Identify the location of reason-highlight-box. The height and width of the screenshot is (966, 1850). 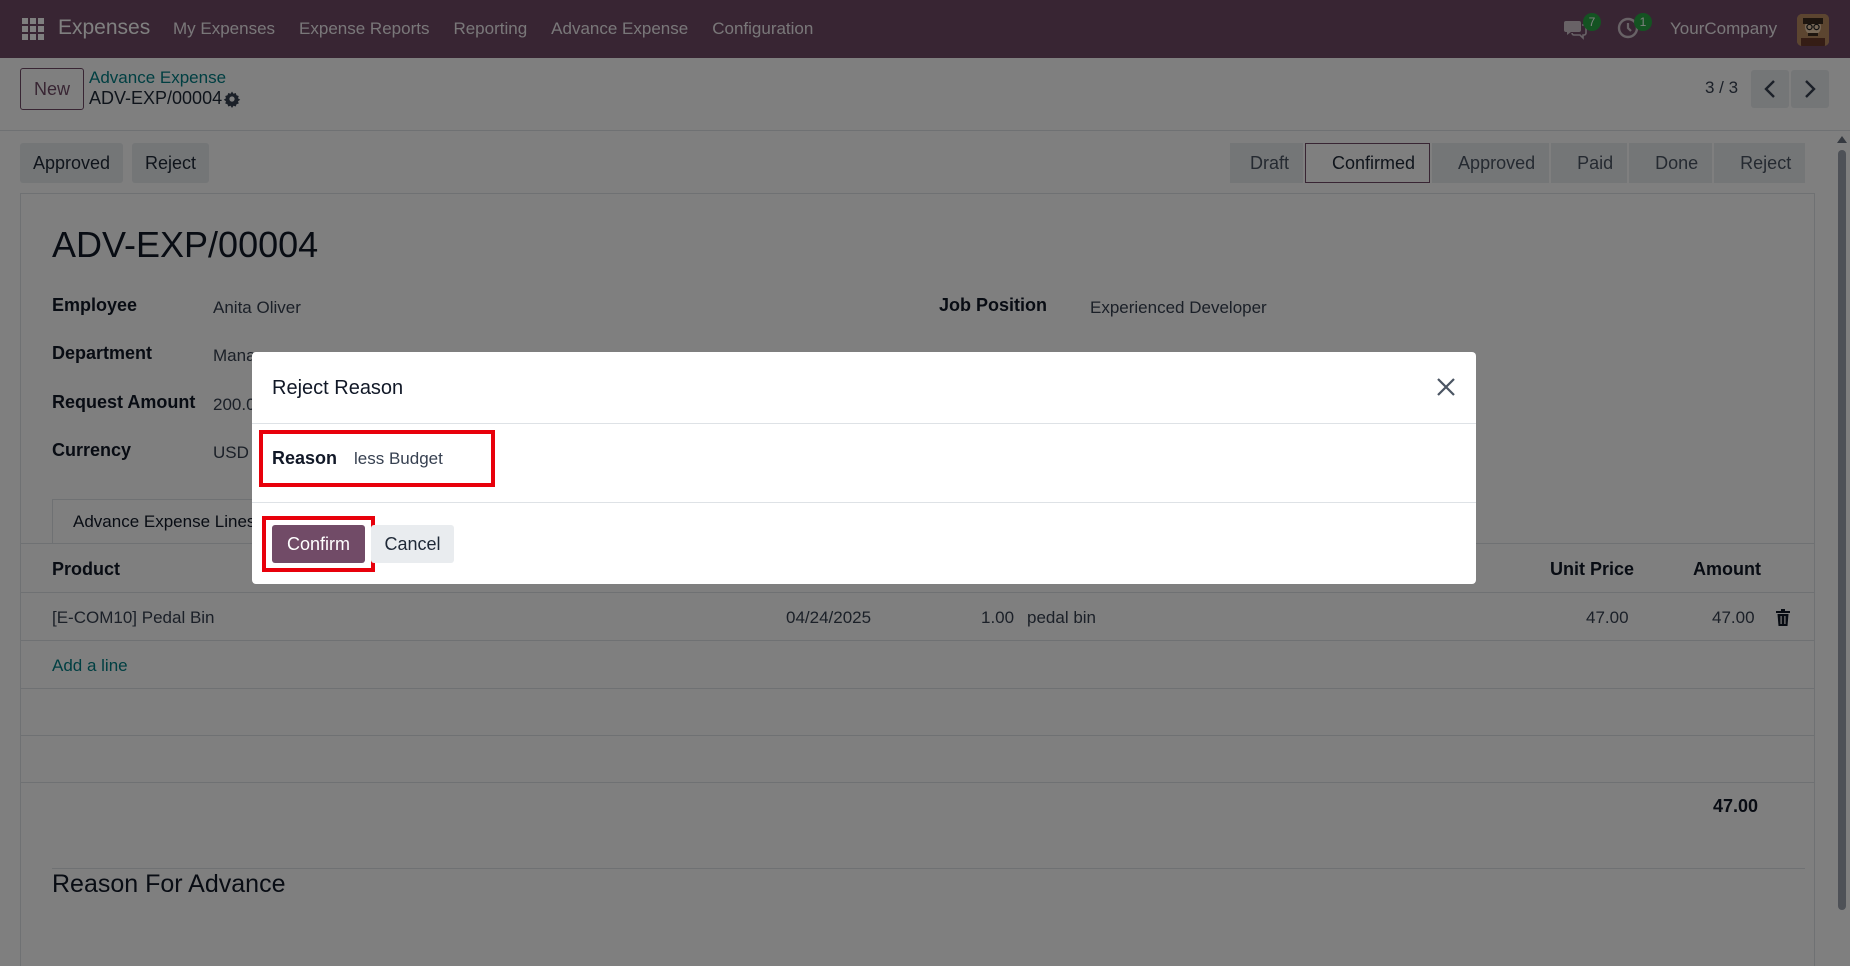
(377, 458).